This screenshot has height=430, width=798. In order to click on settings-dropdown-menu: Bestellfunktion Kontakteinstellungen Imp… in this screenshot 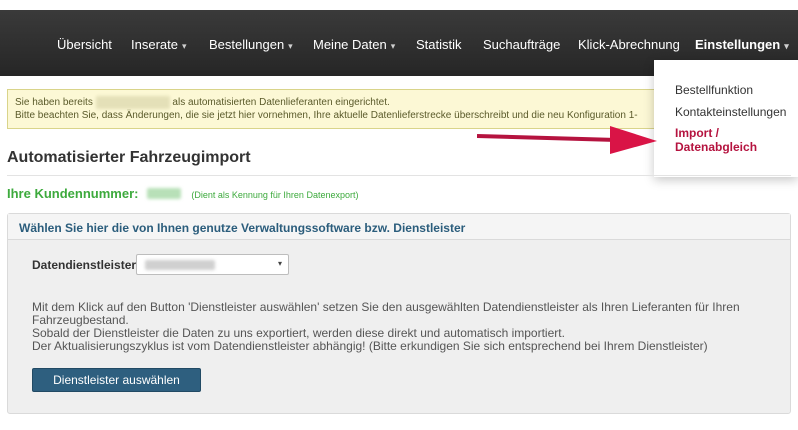, I will do `click(726, 118)`.